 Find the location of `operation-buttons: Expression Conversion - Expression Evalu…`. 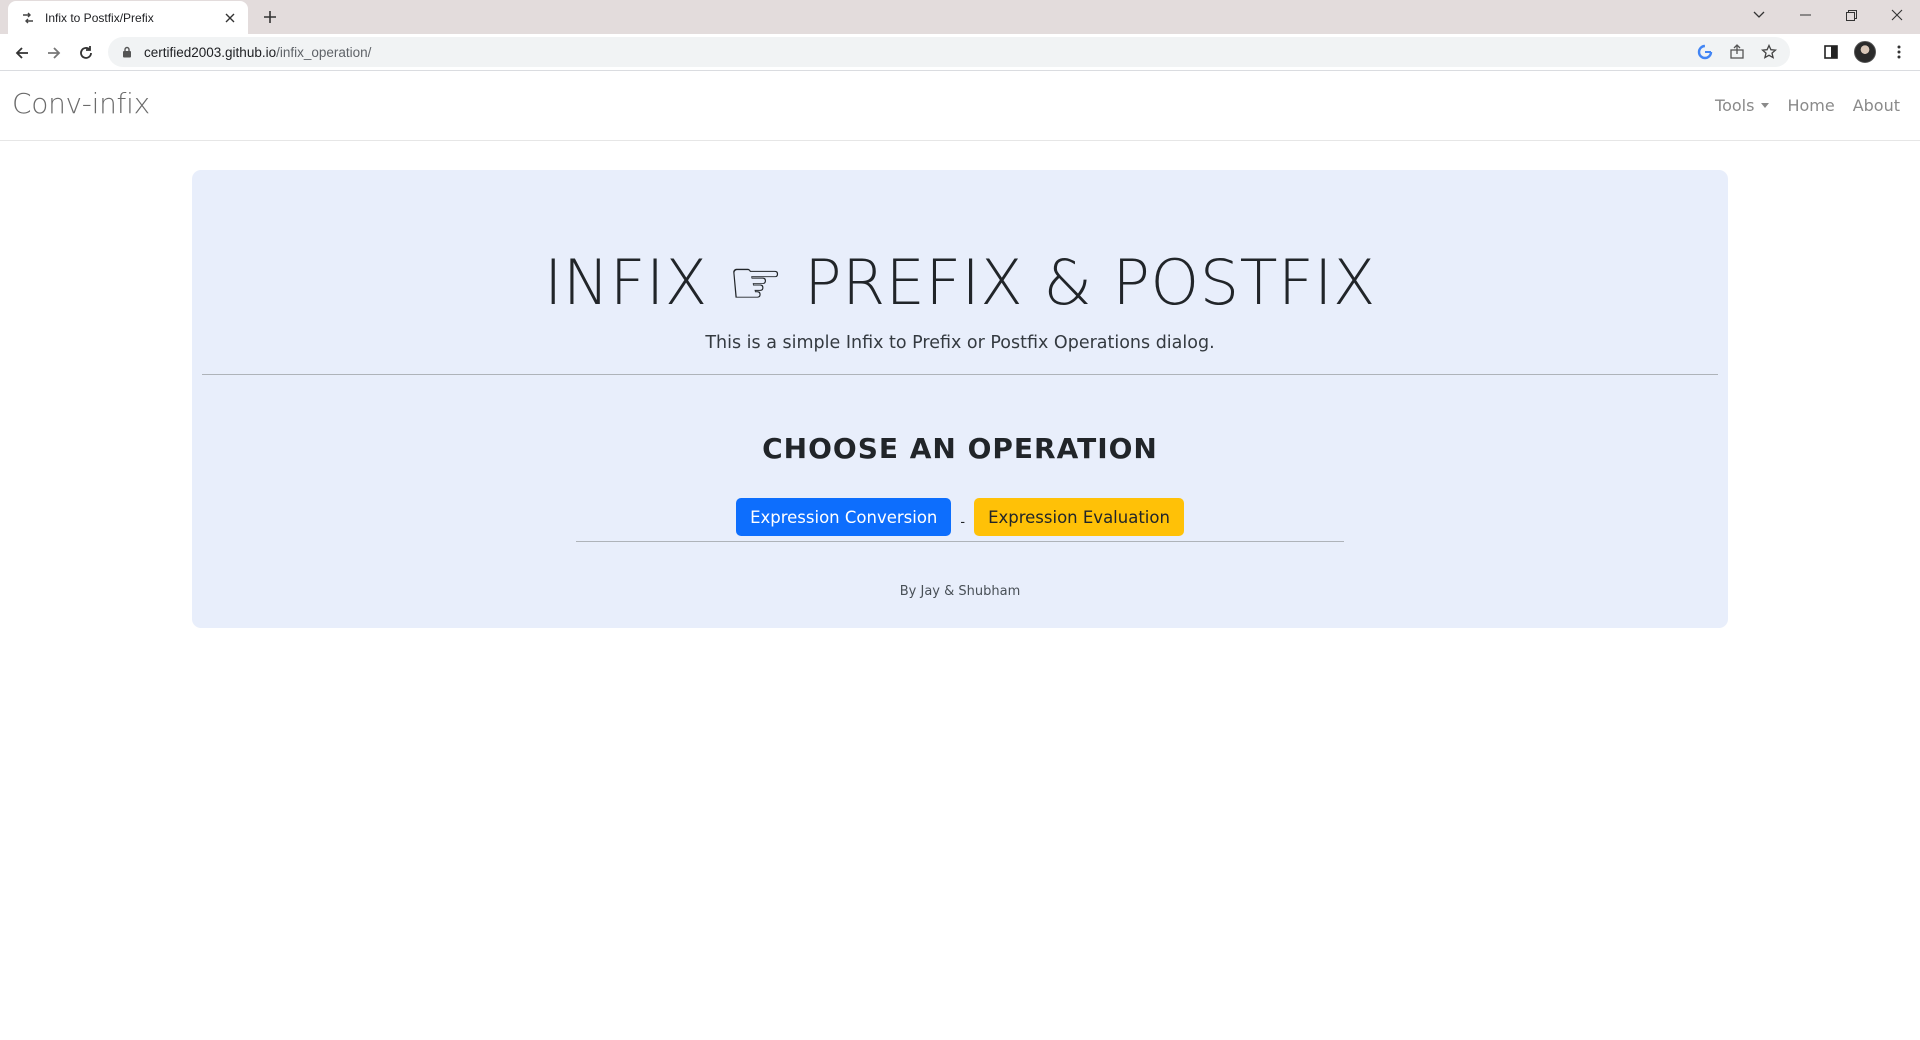

operation-buttons: Expression Conversion - Expression Evalu… is located at coordinates (960, 517).